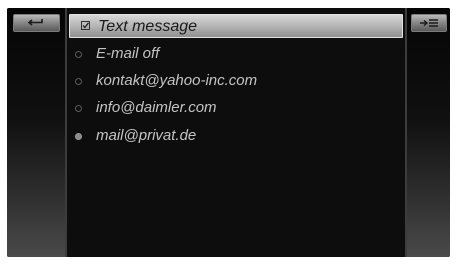  What do you see at coordinates (406, 132) in the screenshot?
I see `right-divider` at bounding box center [406, 132].